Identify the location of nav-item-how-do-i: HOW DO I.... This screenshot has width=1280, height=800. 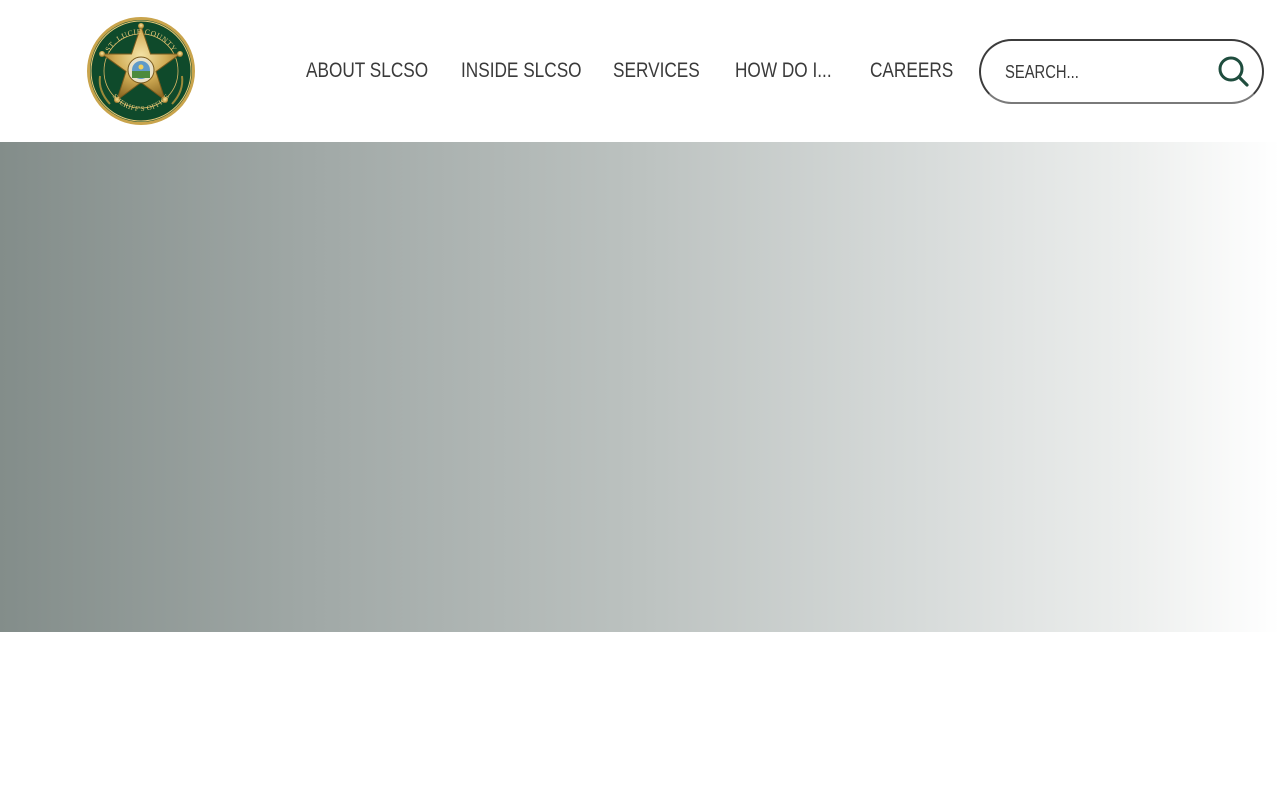
(783, 71).